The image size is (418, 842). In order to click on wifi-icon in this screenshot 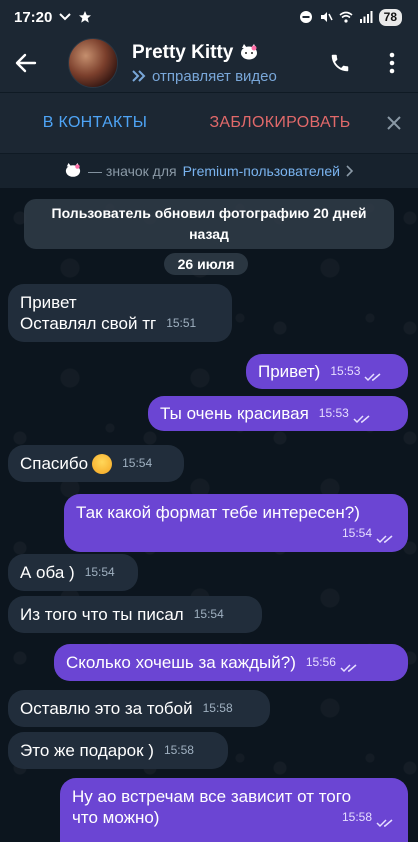, I will do `click(346, 17)`.